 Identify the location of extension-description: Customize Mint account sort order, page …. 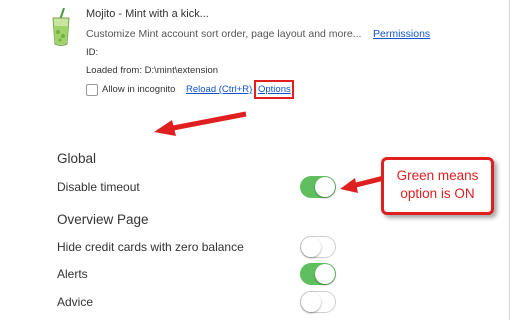
(224, 34).